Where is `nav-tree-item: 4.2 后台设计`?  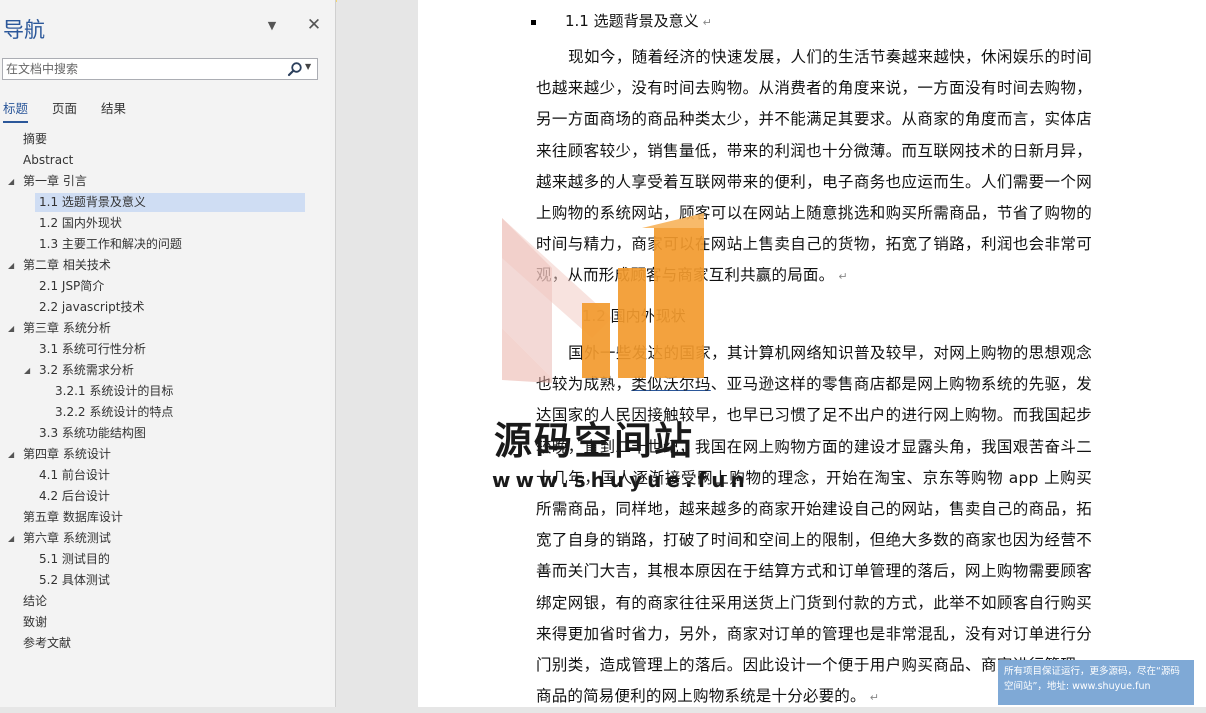 nav-tree-item: 4.2 后台设计 is located at coordinates (74, 496).